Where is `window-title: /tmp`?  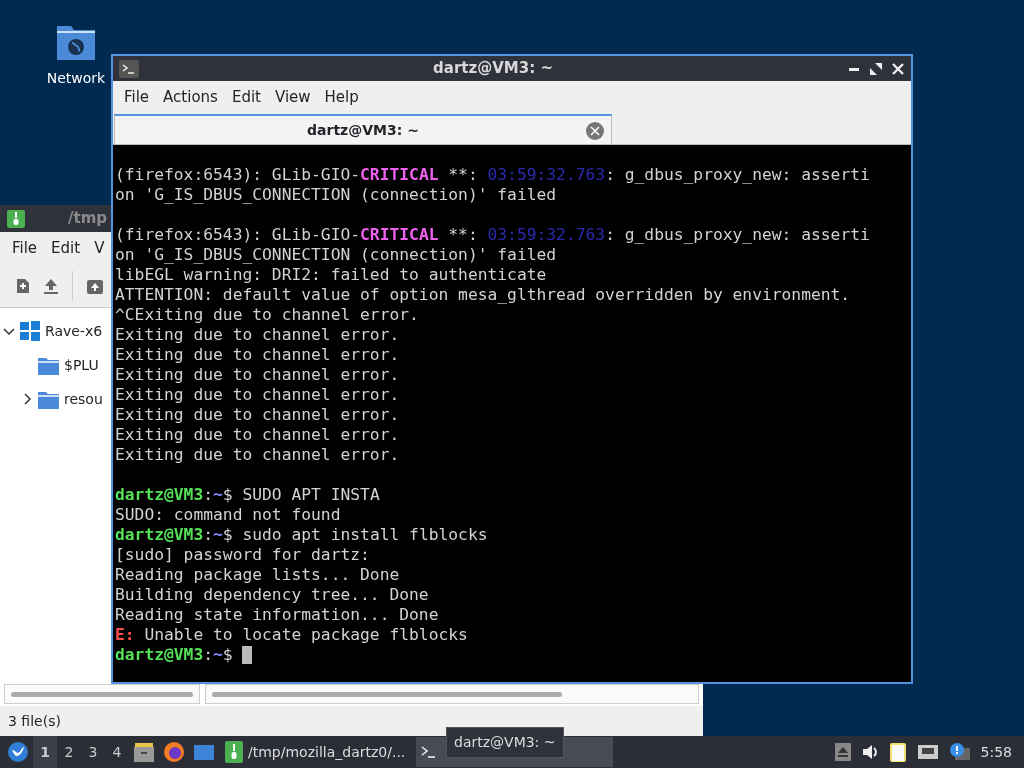
window-title: /tmp is located at coordinates (88, 219).